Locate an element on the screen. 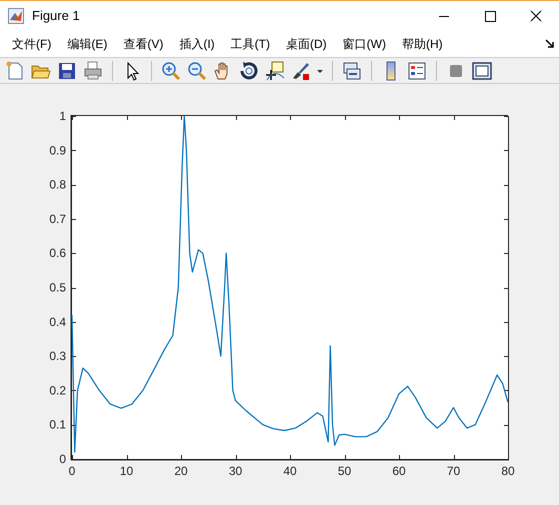 The height and width of the screenshot is (505, 559). printer-icon is located at coordinates (93, 71).